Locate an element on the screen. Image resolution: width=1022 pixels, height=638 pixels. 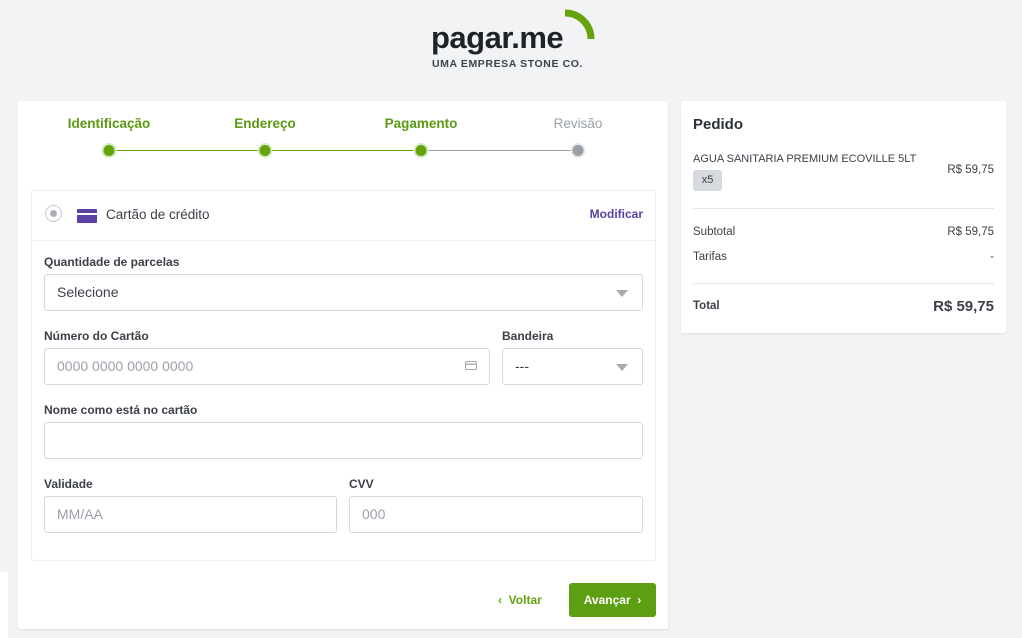
total-label: Total is located at coordinates (706, 306).